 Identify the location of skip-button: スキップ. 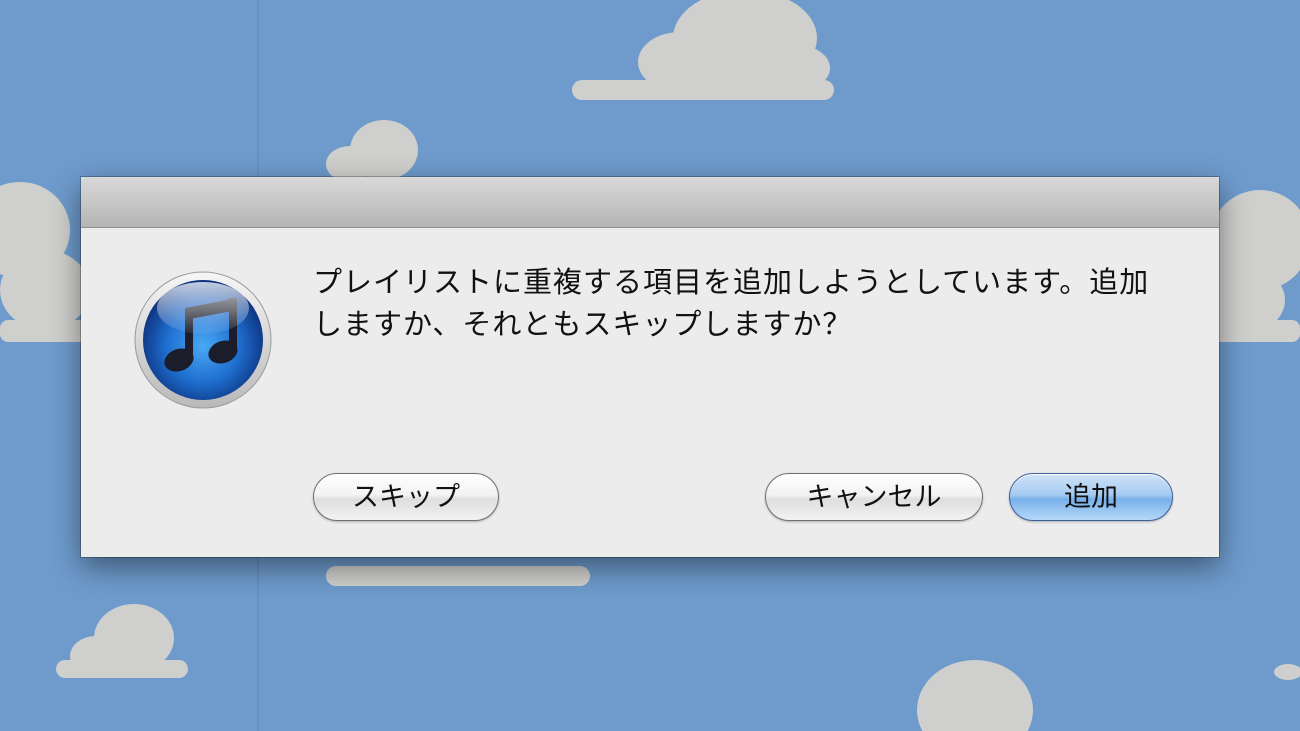
(406, 497).